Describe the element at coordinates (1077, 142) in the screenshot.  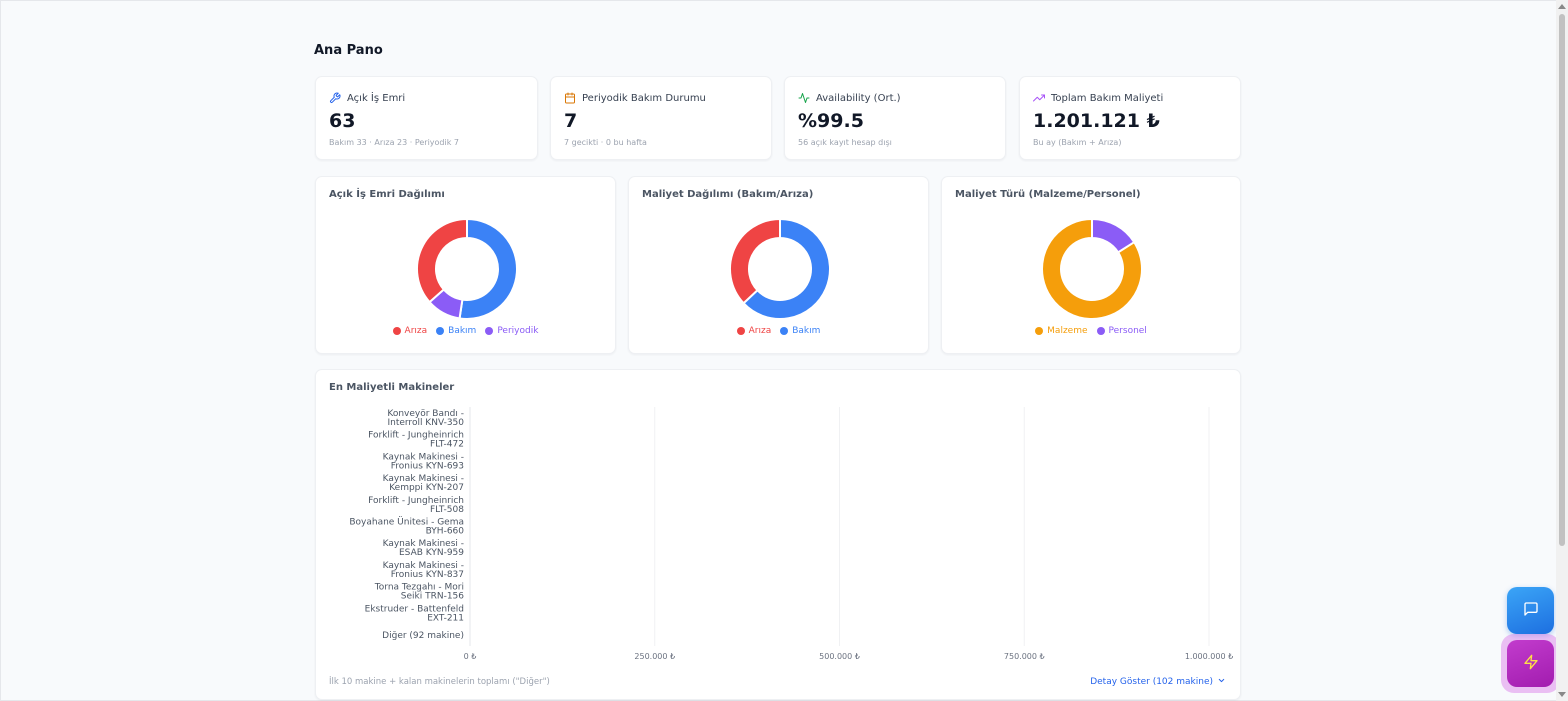
I see `stat-subtext: Bu ay (Bakım + Arıza)` at that location.